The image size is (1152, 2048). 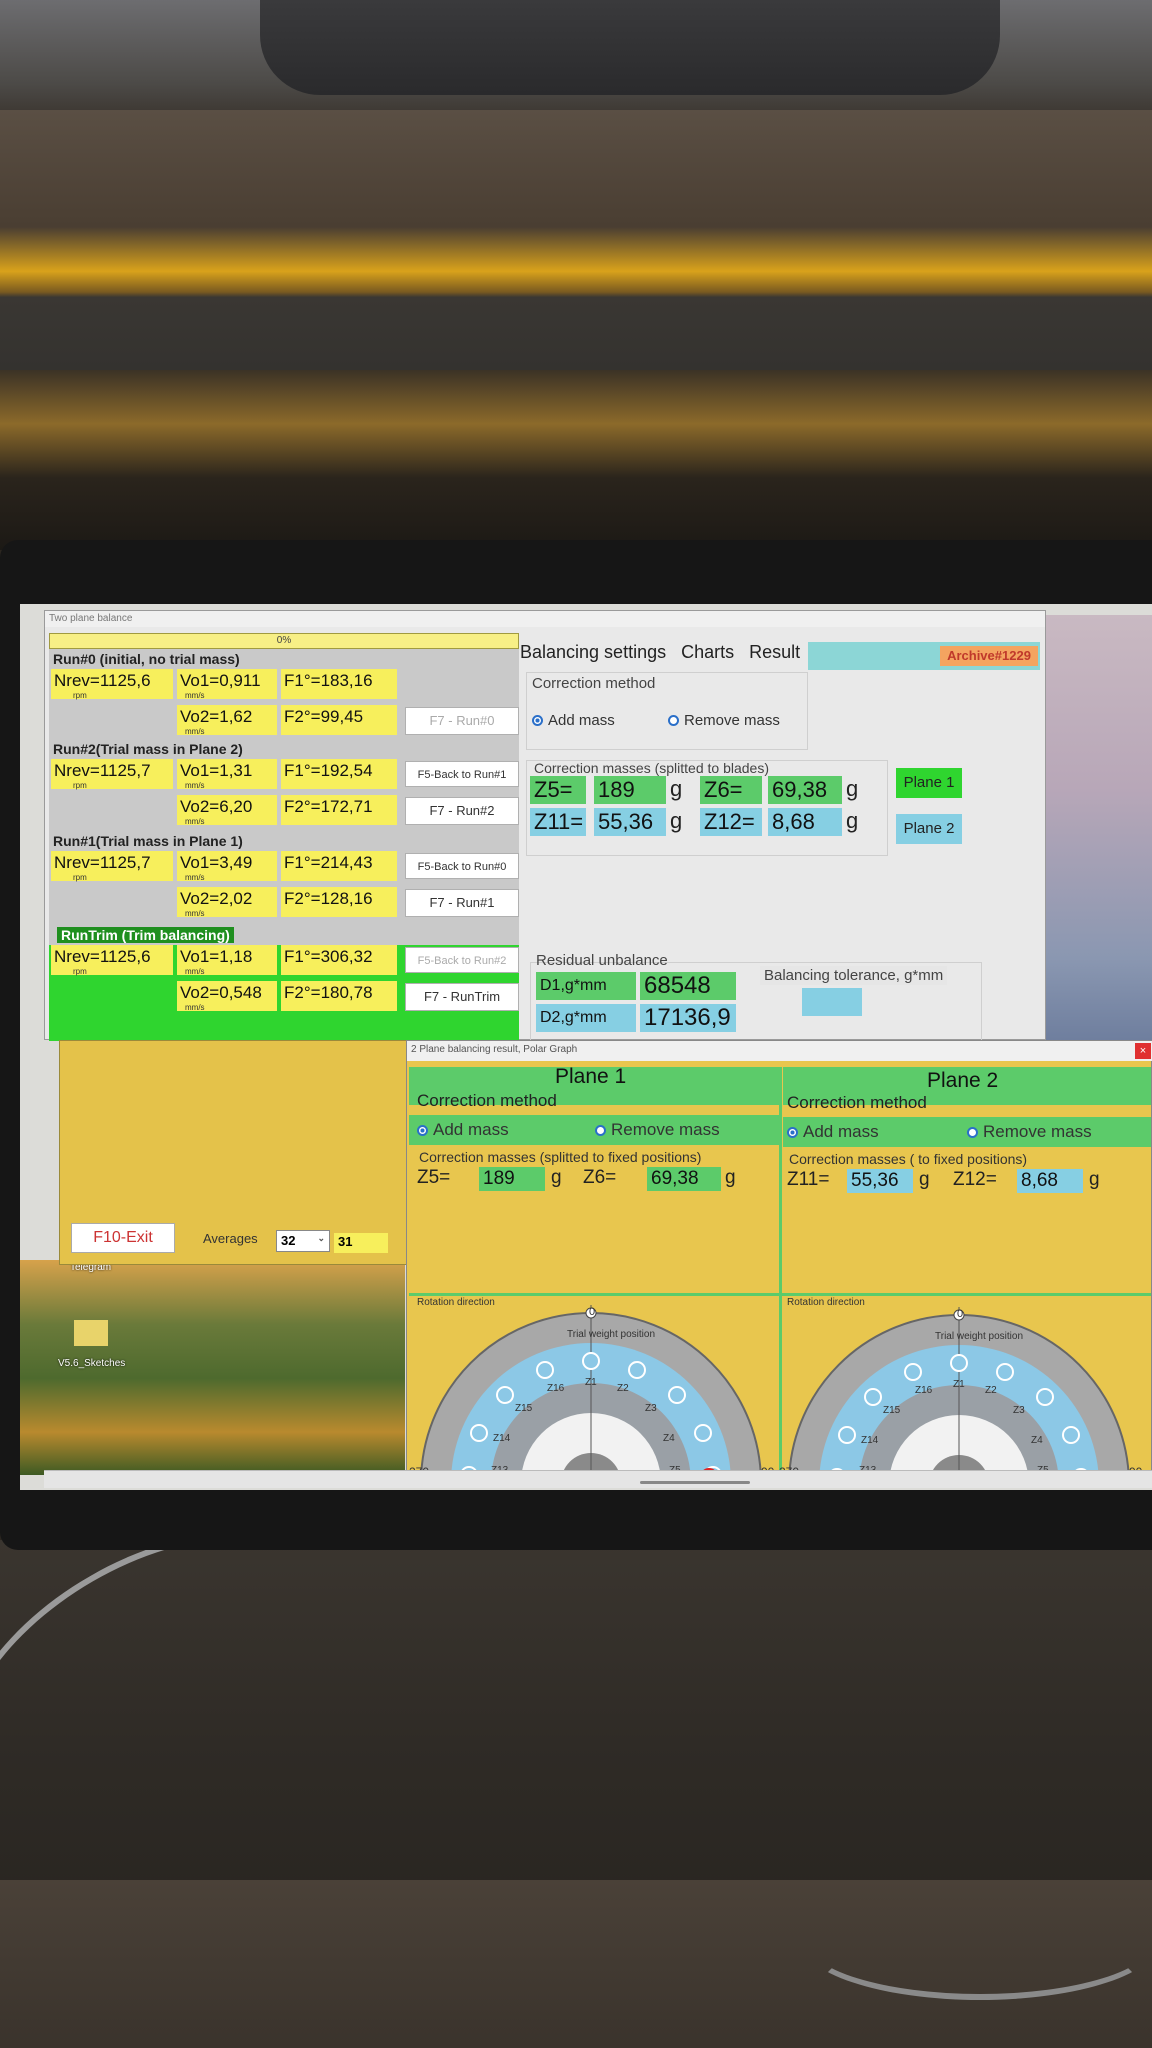 I want to click on plane1-z15: Z15, so click(x=524, y=1408).